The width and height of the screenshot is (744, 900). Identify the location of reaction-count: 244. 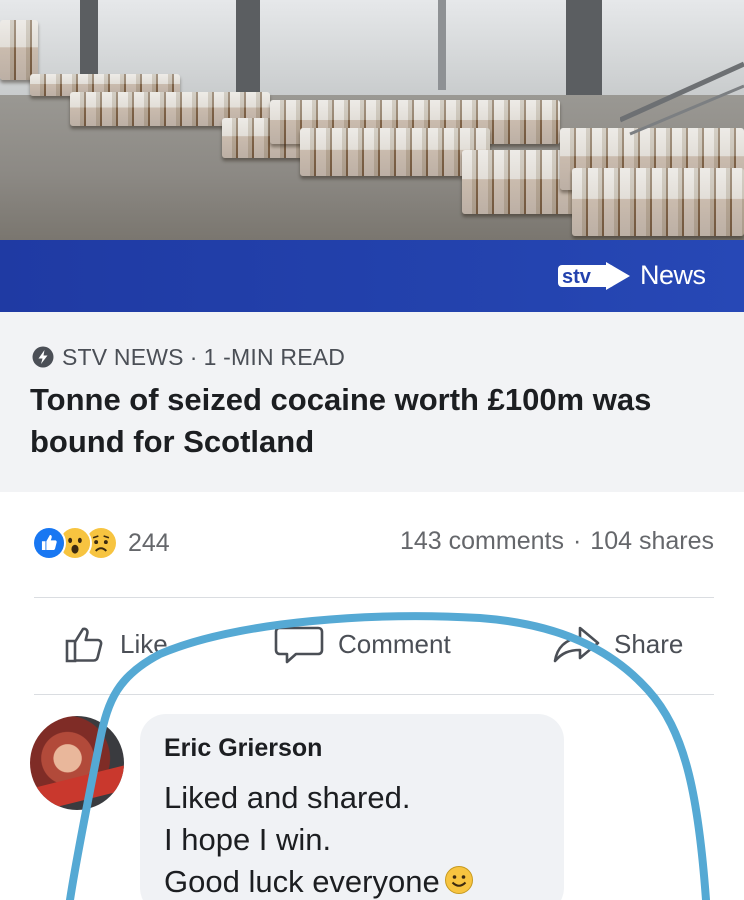
(149, 542).